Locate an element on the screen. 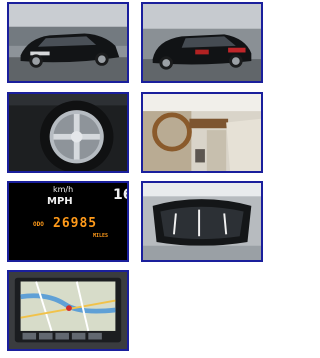  thumbnail-sunroof is located at coordinates (202, 221).